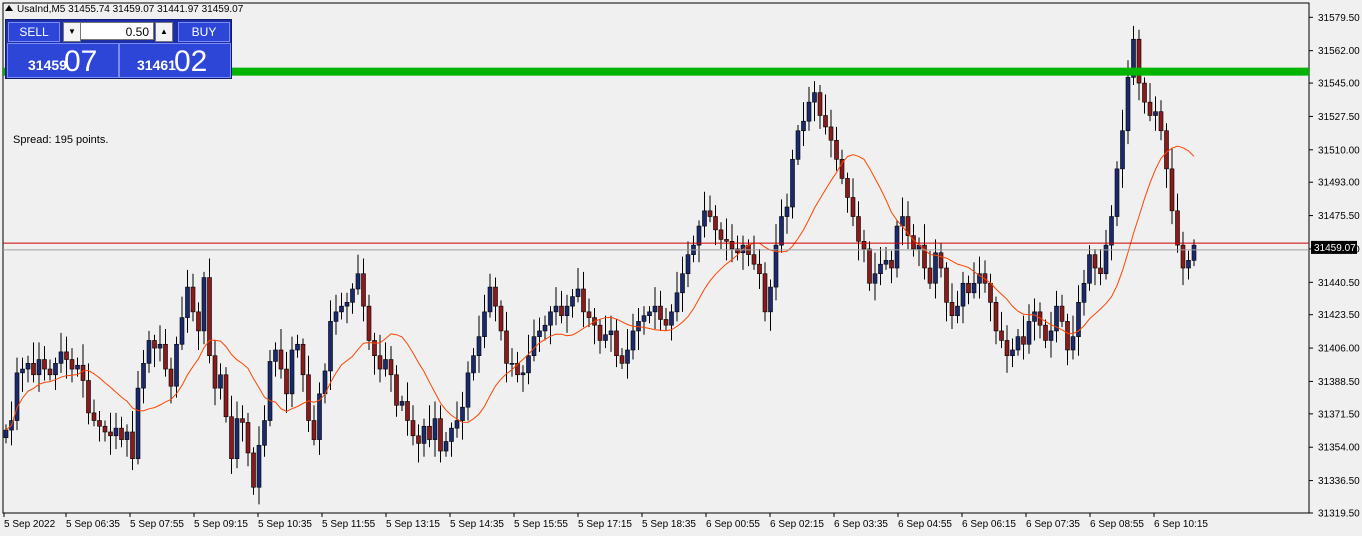  Describe the element at coordinates (1339, 216) in the screenshot. I see `y-tick-label: 31475.50` at that location.